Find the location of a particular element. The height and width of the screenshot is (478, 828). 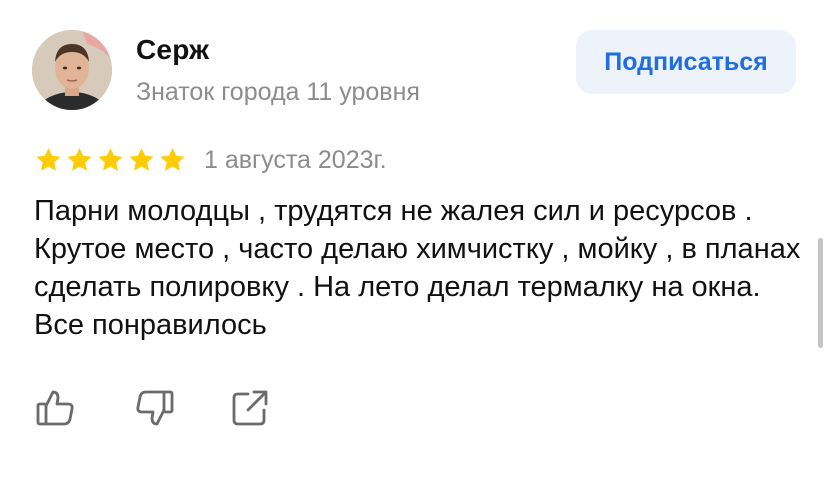

thumbs-up-icon is located at coordinates (56, 408).